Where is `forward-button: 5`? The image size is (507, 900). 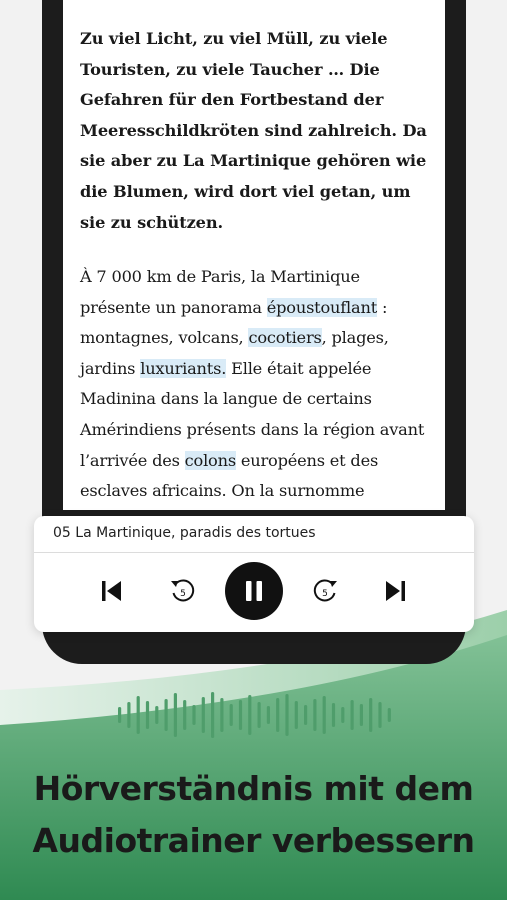 forward-button: 5 is located at coordinates (325, 591).